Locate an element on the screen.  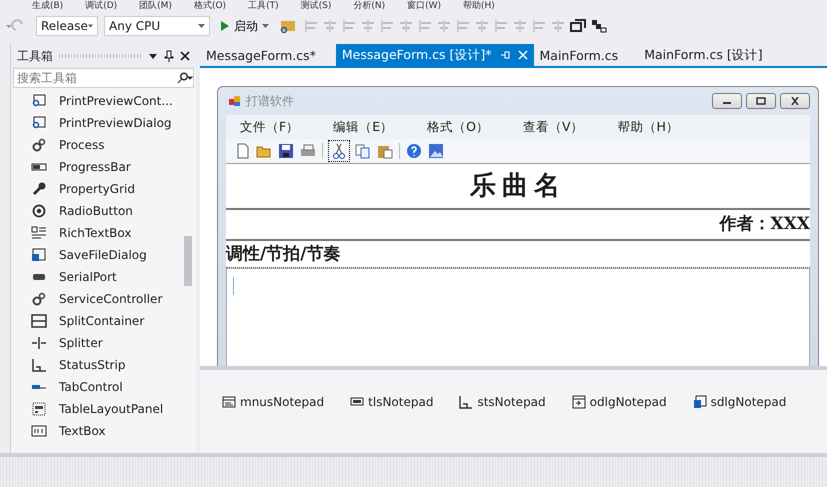
toolbox-item: RichTextBox is located at coordinates (106, 233).